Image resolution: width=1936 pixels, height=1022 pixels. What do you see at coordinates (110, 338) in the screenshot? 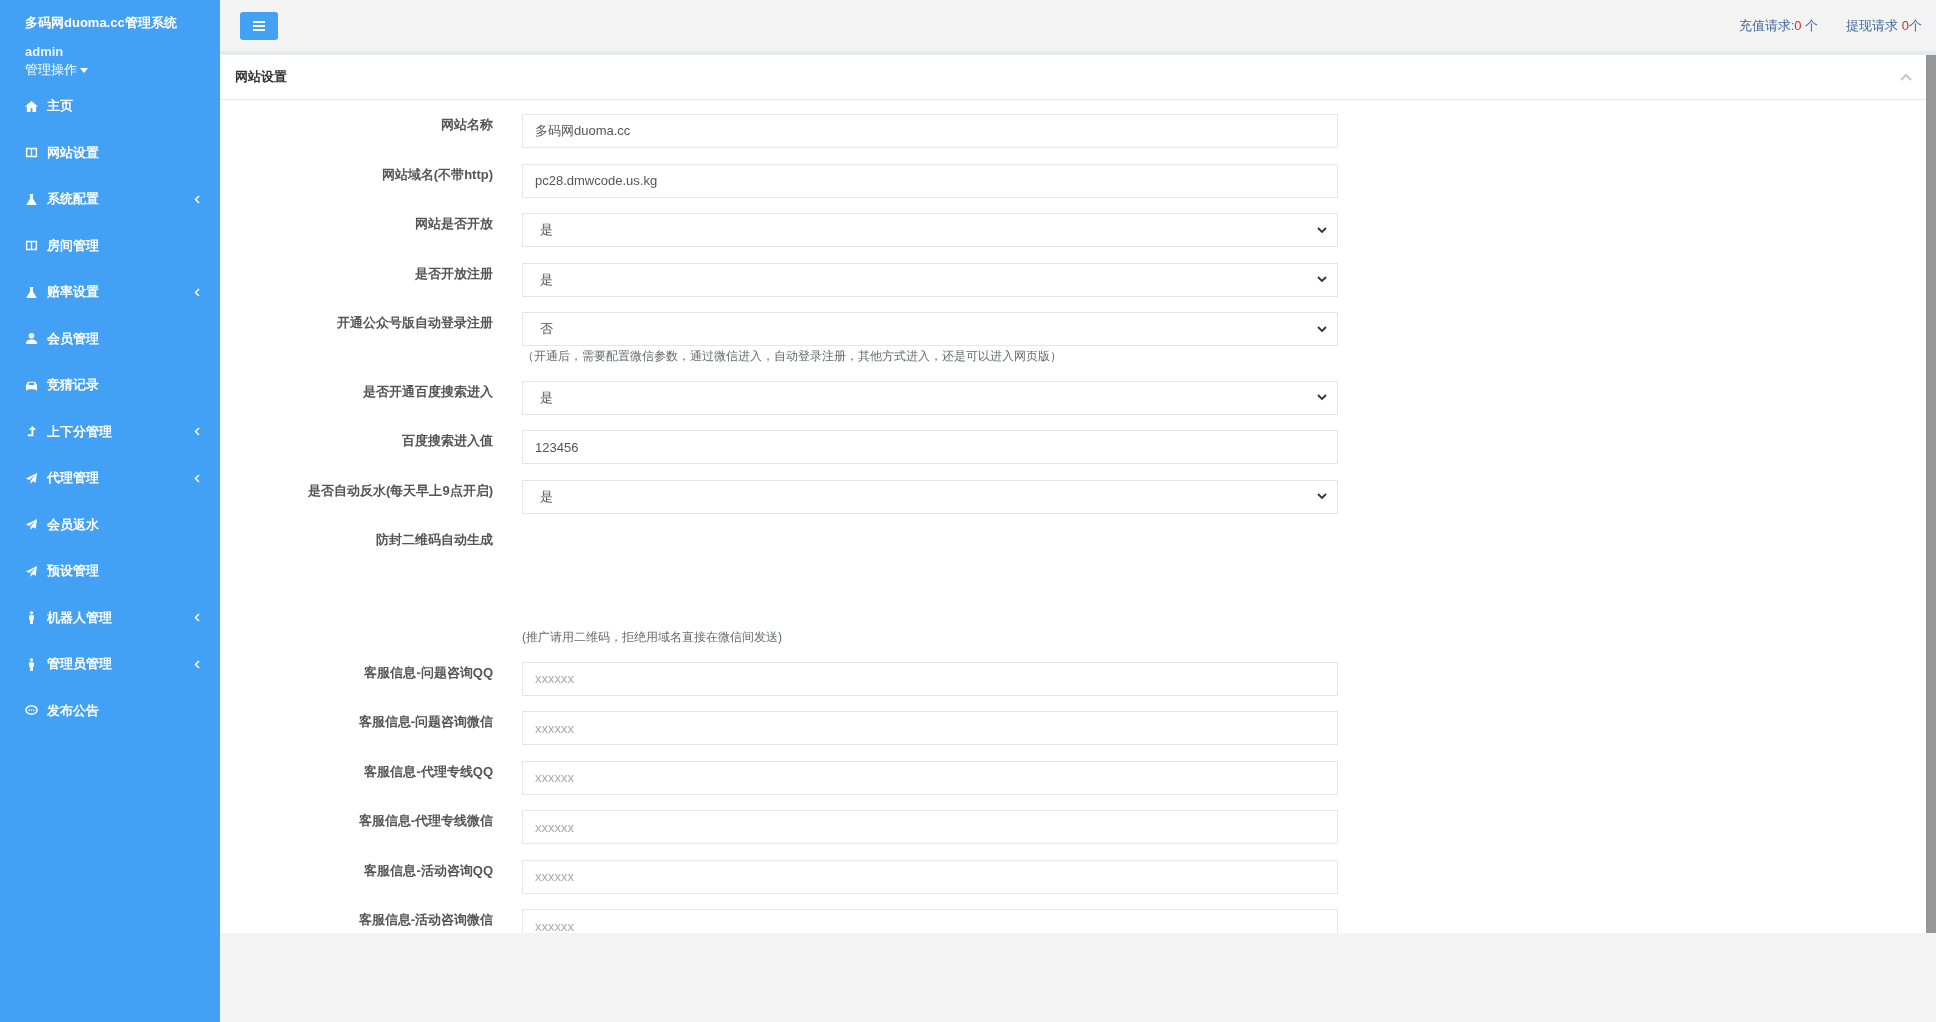
I see `nav-item: 会员管理` at bounding box center [110, 338].